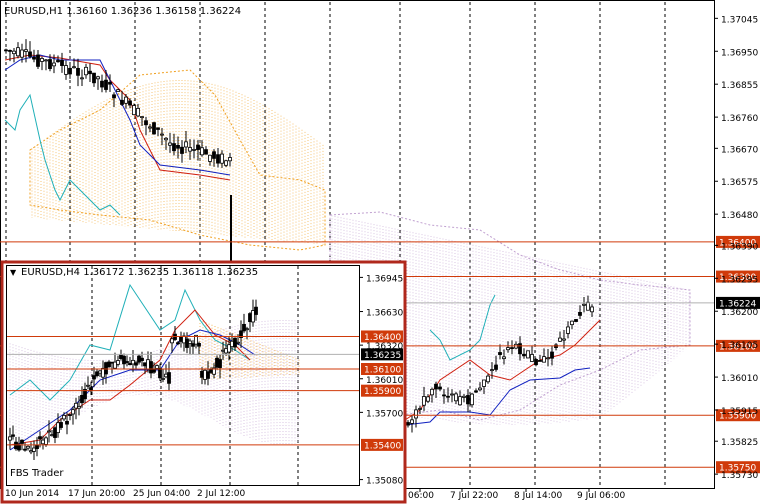  What do you see at coordinates (384, 482) in the screenshot?
I see `inset-y-tick-label: 1.35080` at bounding box center [384, 482].